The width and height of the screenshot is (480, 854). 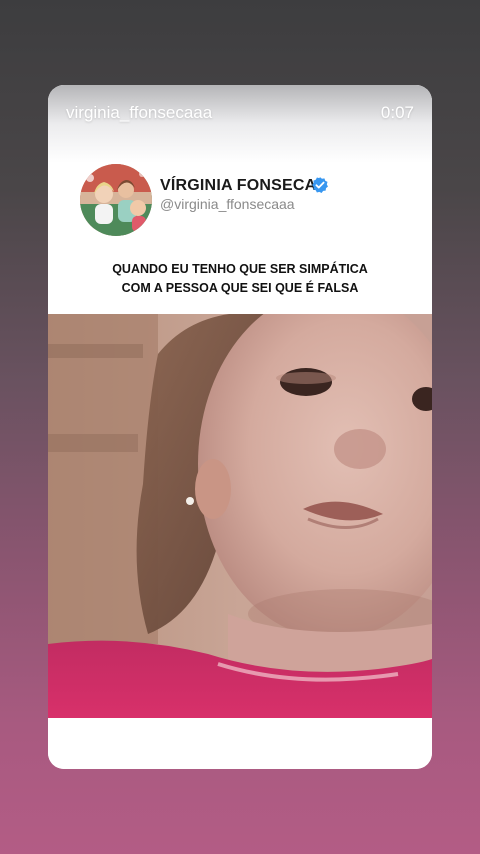 What do you see at coordinates (240, 269) in the screenshot?
I see `caption-line-1: QUANDO EU TENHO QUE SER SIMPÁTICA` at bounding box center [240, 269].